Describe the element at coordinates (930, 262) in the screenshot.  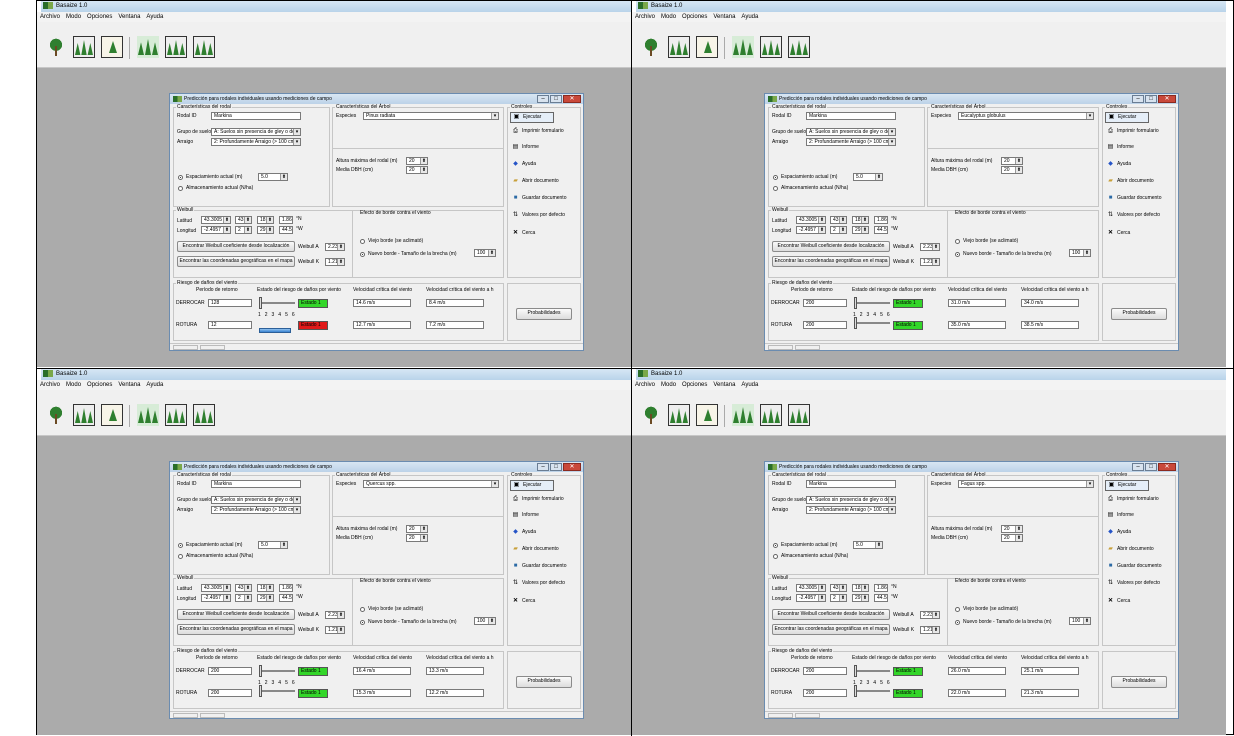
I see `weibull-k-input: 1.21` at that location.